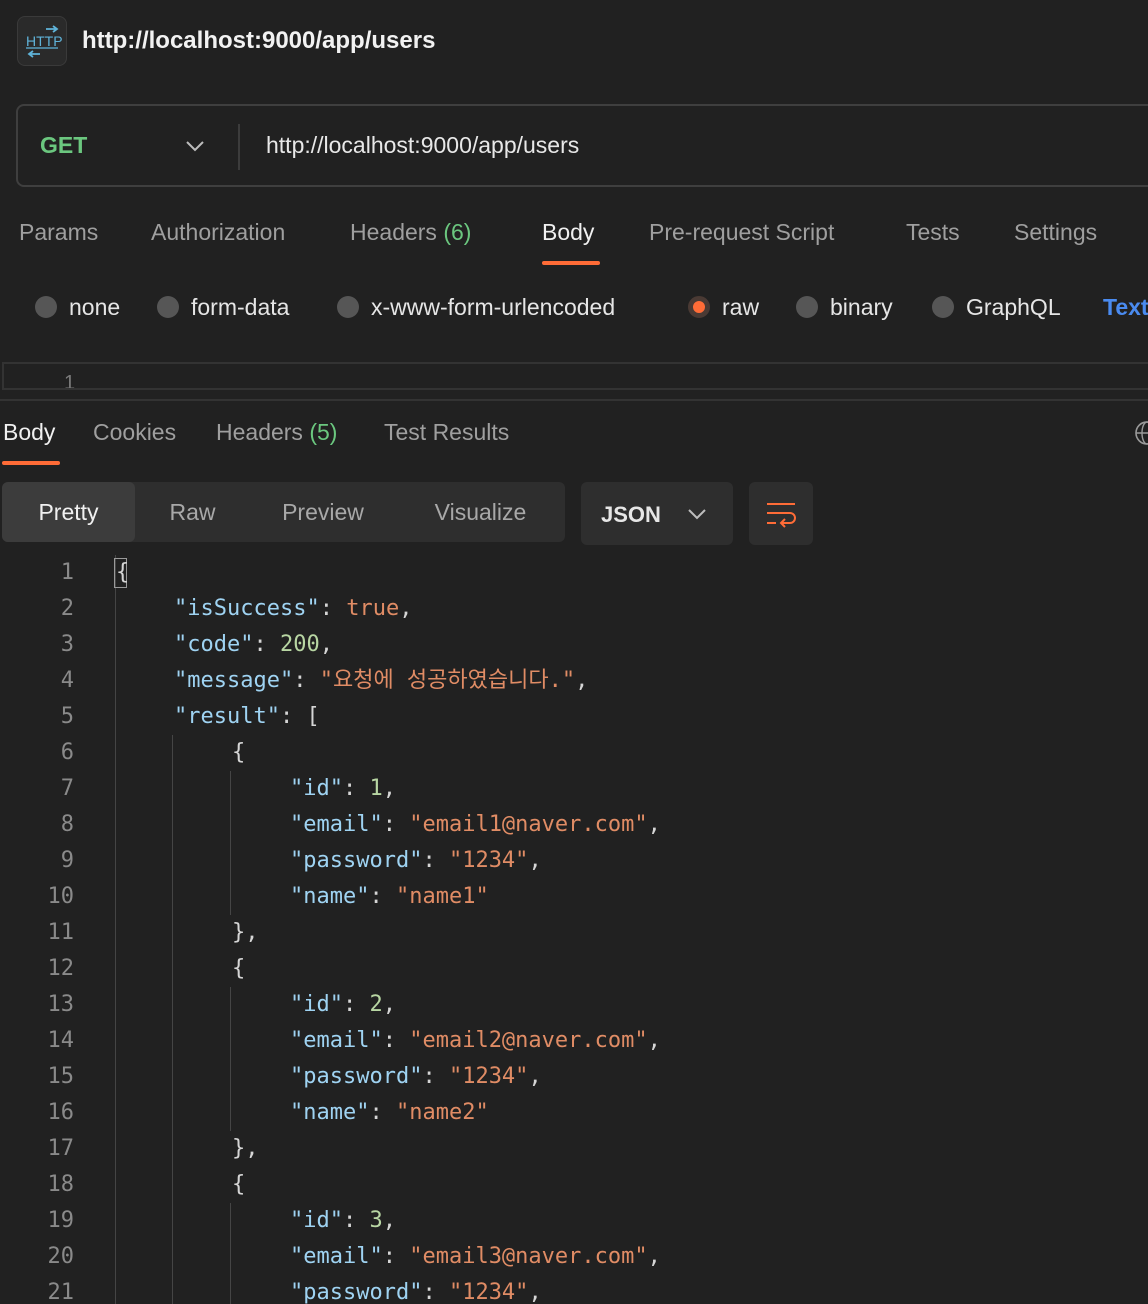  I want to click on code-token: "result", so click(227, 716).